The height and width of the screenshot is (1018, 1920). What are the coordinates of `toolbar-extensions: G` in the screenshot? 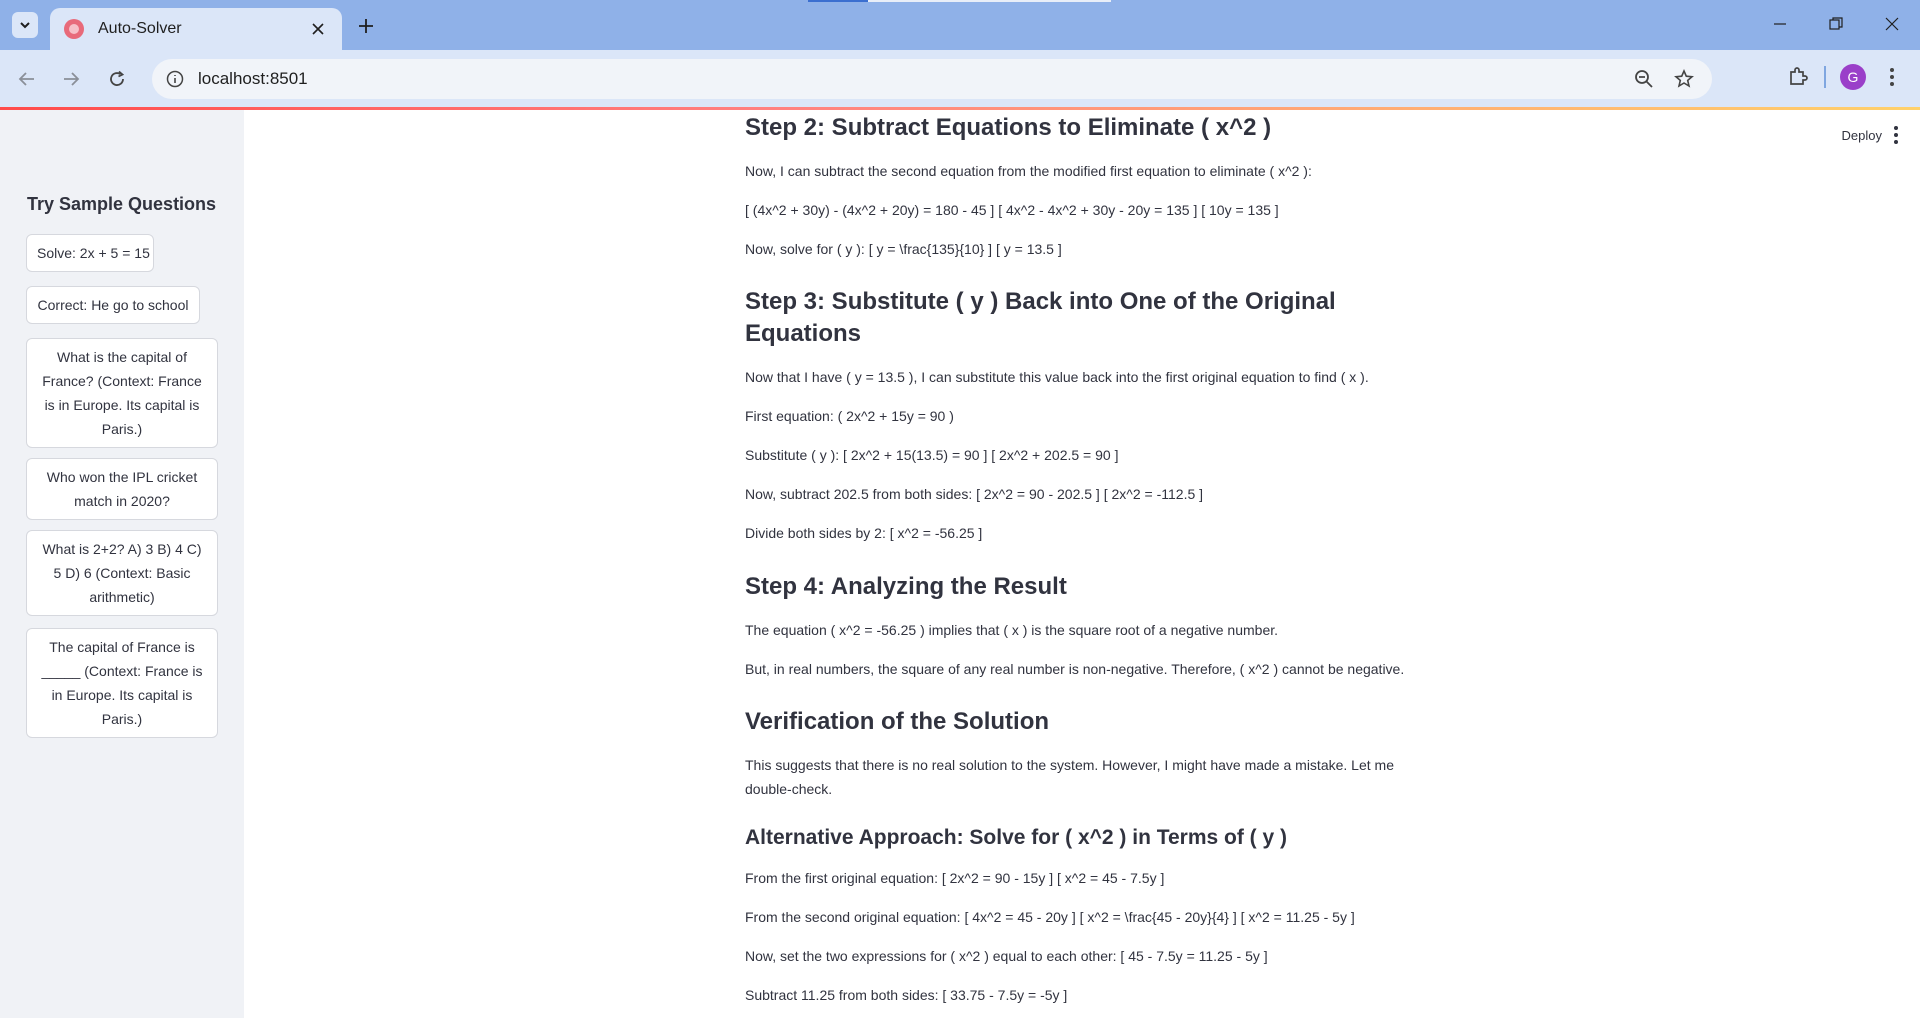 It's located at (1845, 77).